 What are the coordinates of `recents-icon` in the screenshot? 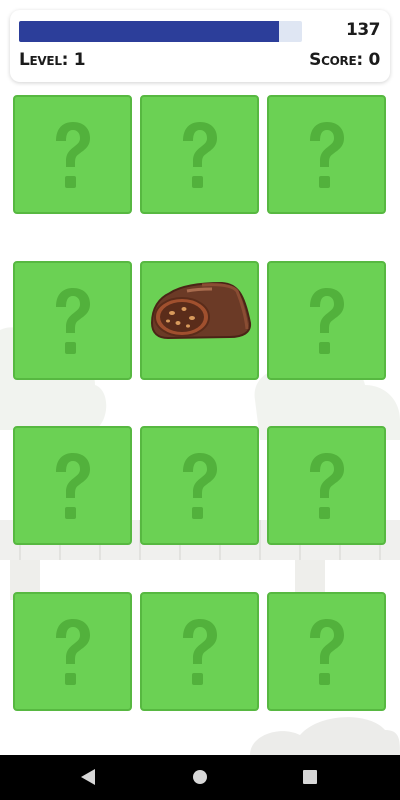 It's located at (310, 777).